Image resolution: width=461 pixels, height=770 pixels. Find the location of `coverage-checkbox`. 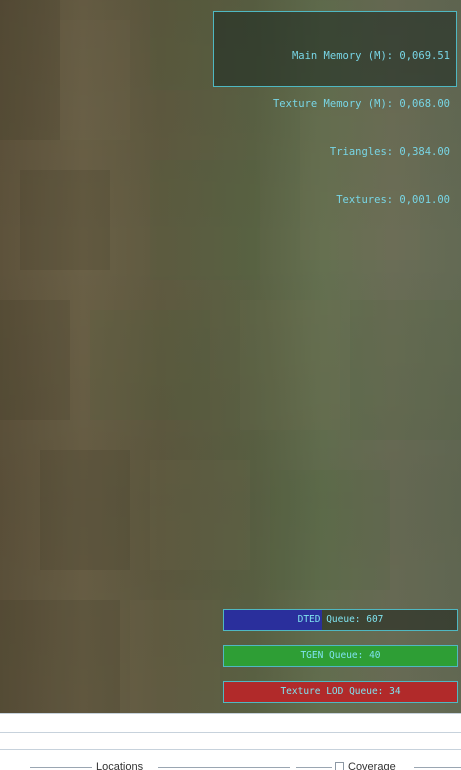

coverage-checkbox is located at coordinates (339, 766).